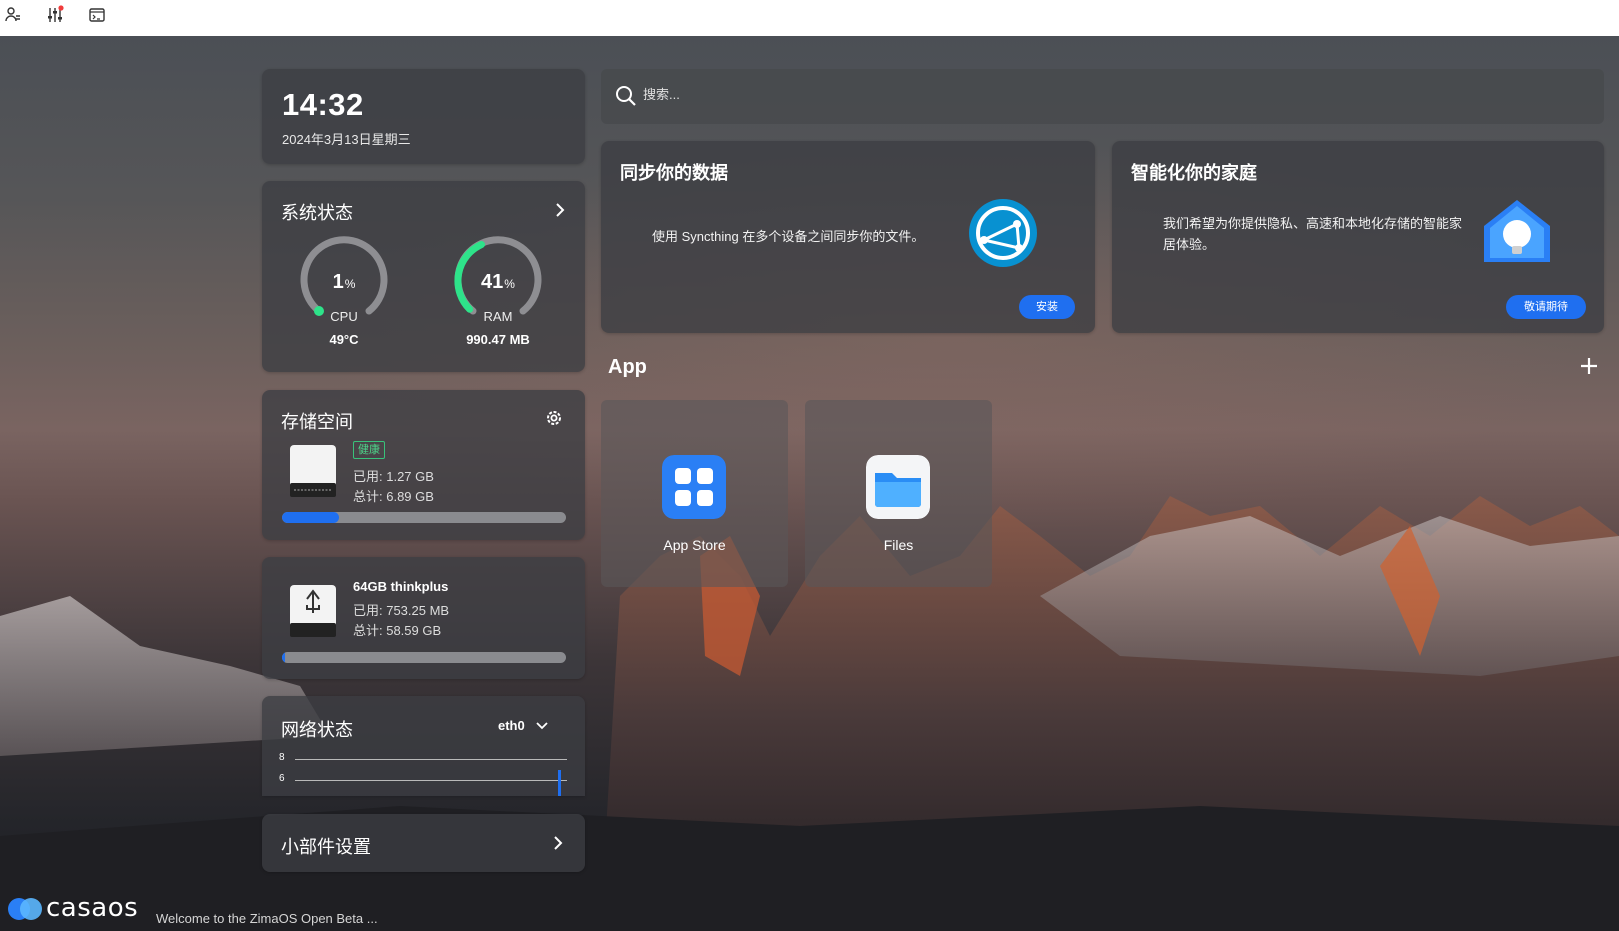 The width and height of the screenshot is (1619, 931). What do you see at coordinates (397, 630) in the screenshot?
I see `usb-total: 总计: 58.59 GB` at bounding box center [397, 630].